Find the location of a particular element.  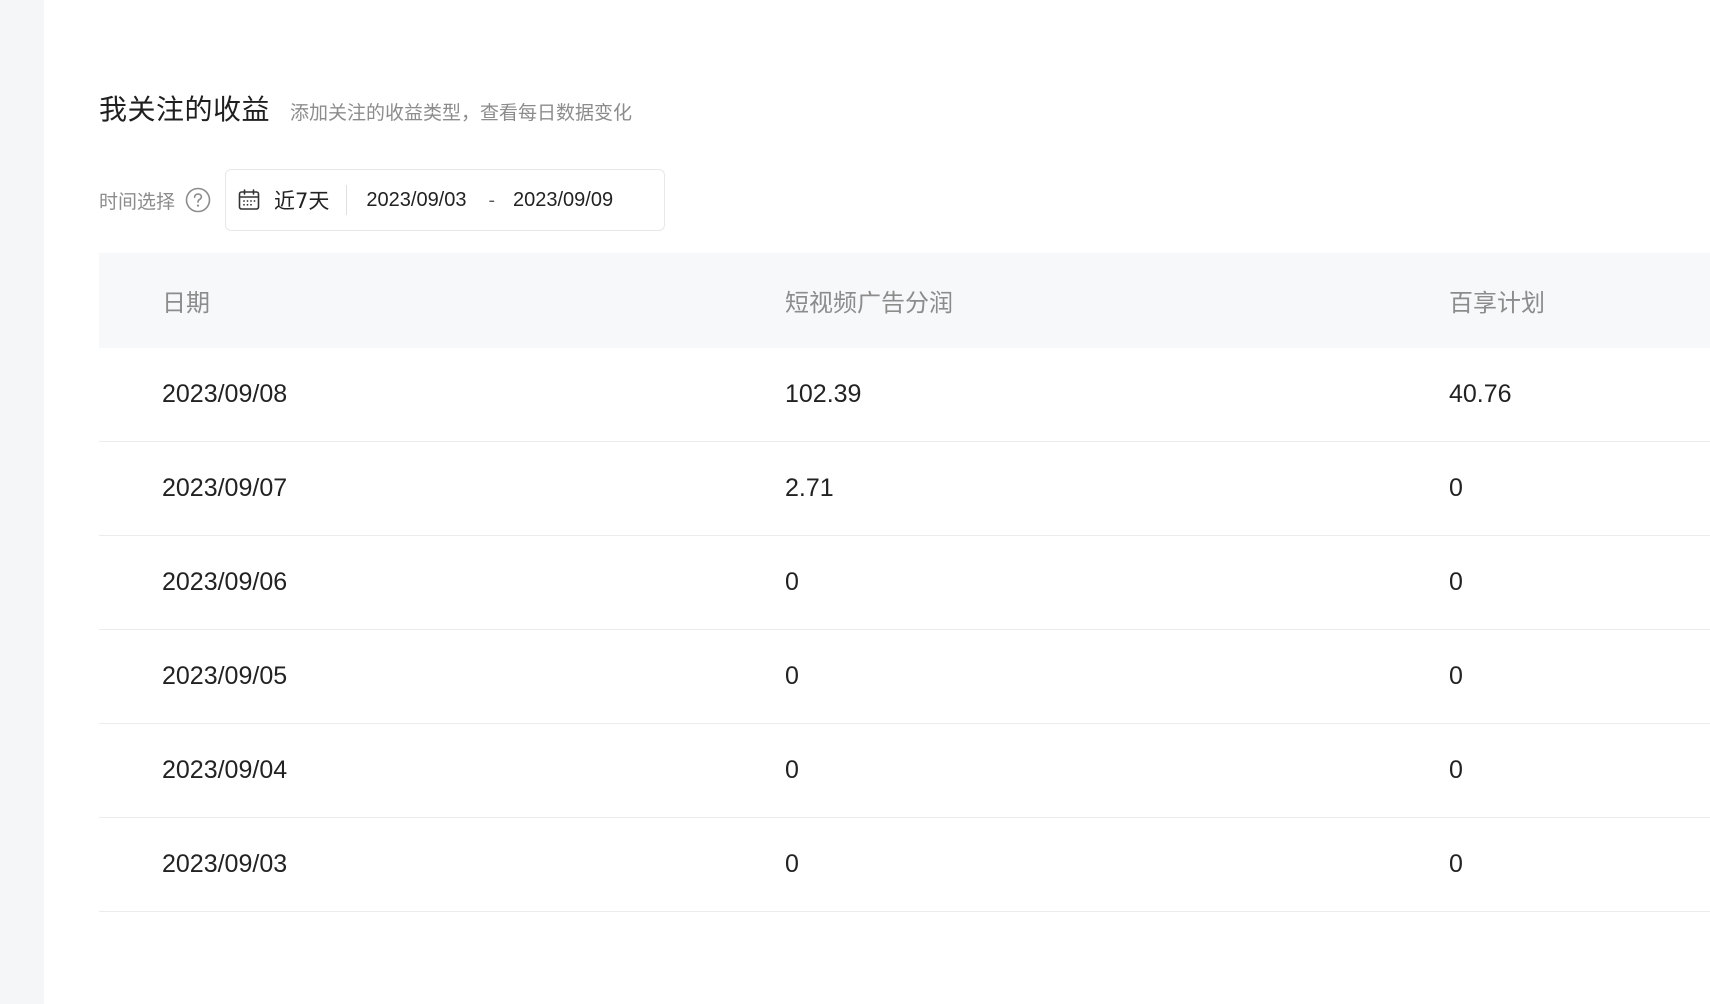

cell-short-video-ad-share: 102.39 is located at coordinates (823, 394).